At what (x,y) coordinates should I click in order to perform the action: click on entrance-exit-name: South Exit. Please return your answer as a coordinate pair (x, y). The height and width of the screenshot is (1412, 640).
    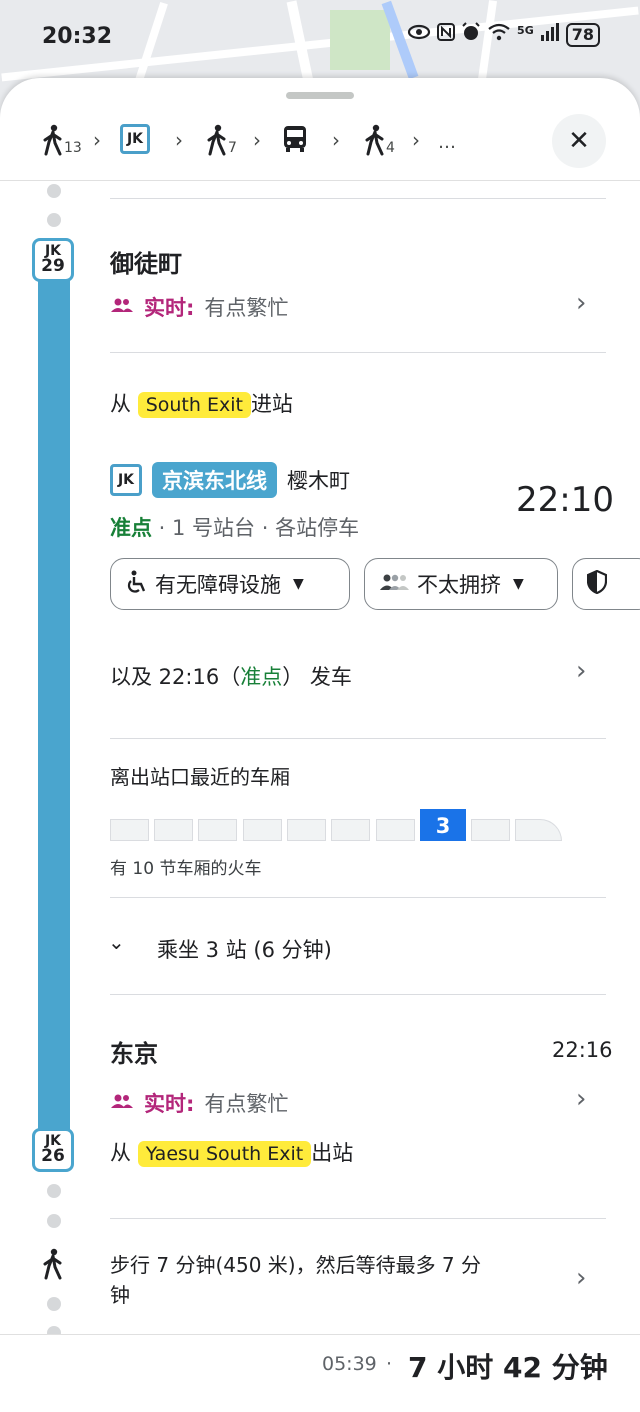
    Looking at the image, I should click on (194, 405).